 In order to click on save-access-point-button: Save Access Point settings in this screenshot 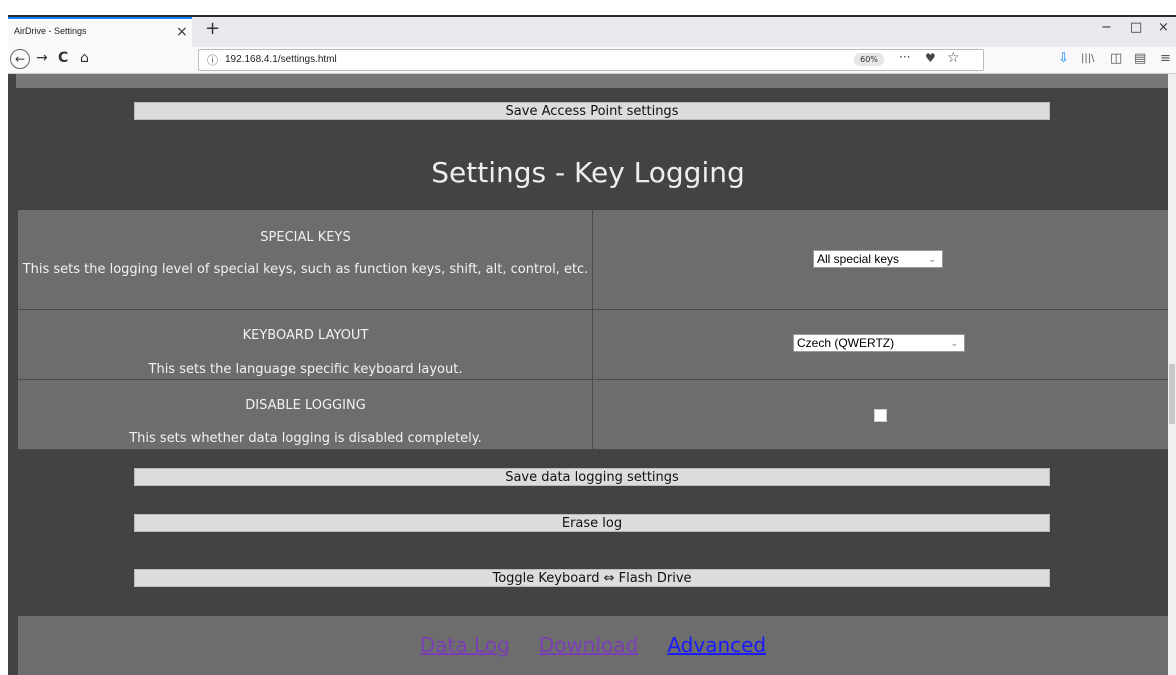, I will do `click(592, 111)`.